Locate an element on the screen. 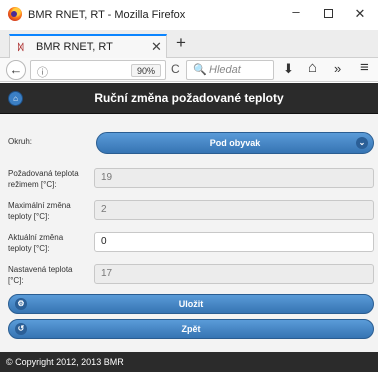 The image size is (378, 372). page-title: Ruční změna požadované teploty is located at coordinates (189, 98).